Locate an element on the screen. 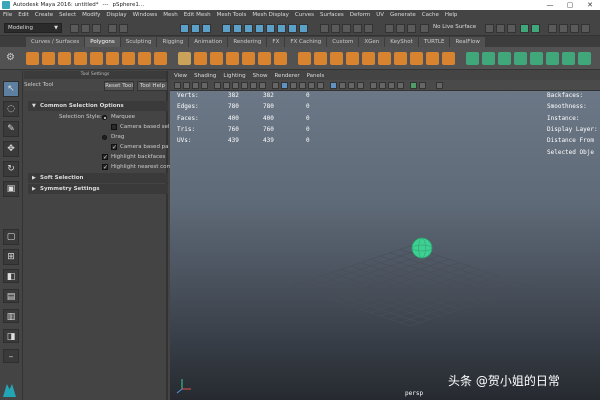 Image resolution: width=600 pixels, height=400 pixels. isolate-select-icon is located at coordinates (333, 85).